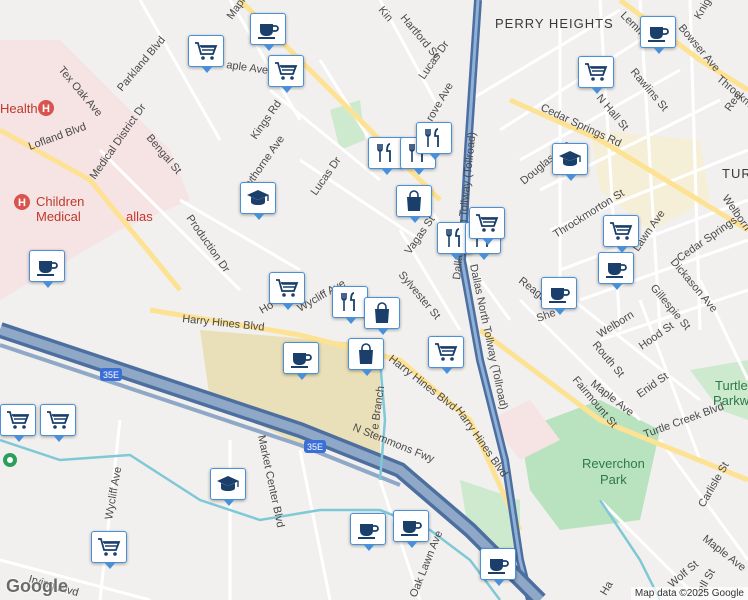 This screenshot has width=748, height=600. What do you see at coordinates (60, 201) in the screenshot?
I see `label-childrens-1: Children` at bounding box center [60, 201].